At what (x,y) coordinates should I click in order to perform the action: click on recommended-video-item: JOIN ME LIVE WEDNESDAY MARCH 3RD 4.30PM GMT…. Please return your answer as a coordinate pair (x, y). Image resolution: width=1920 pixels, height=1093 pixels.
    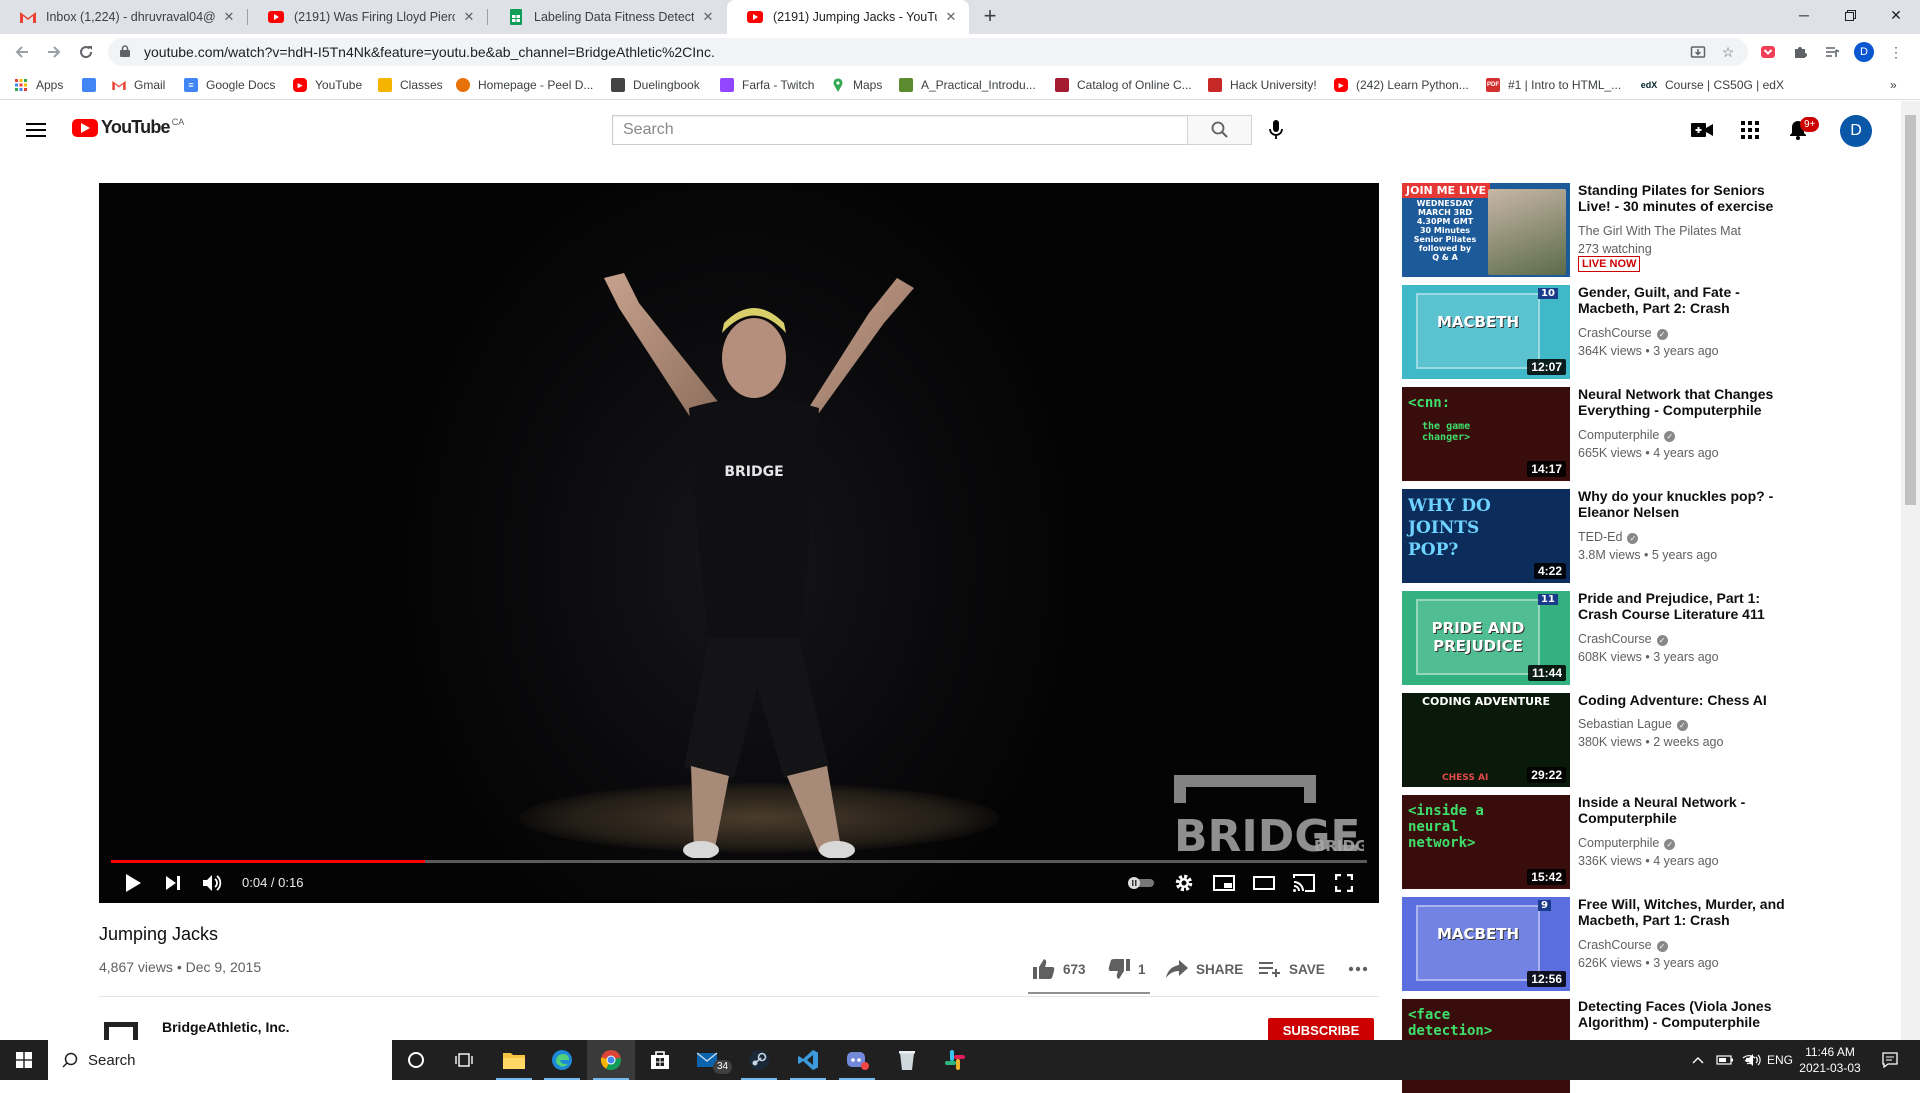
    Looking at the image, I should click on (1592, 229).